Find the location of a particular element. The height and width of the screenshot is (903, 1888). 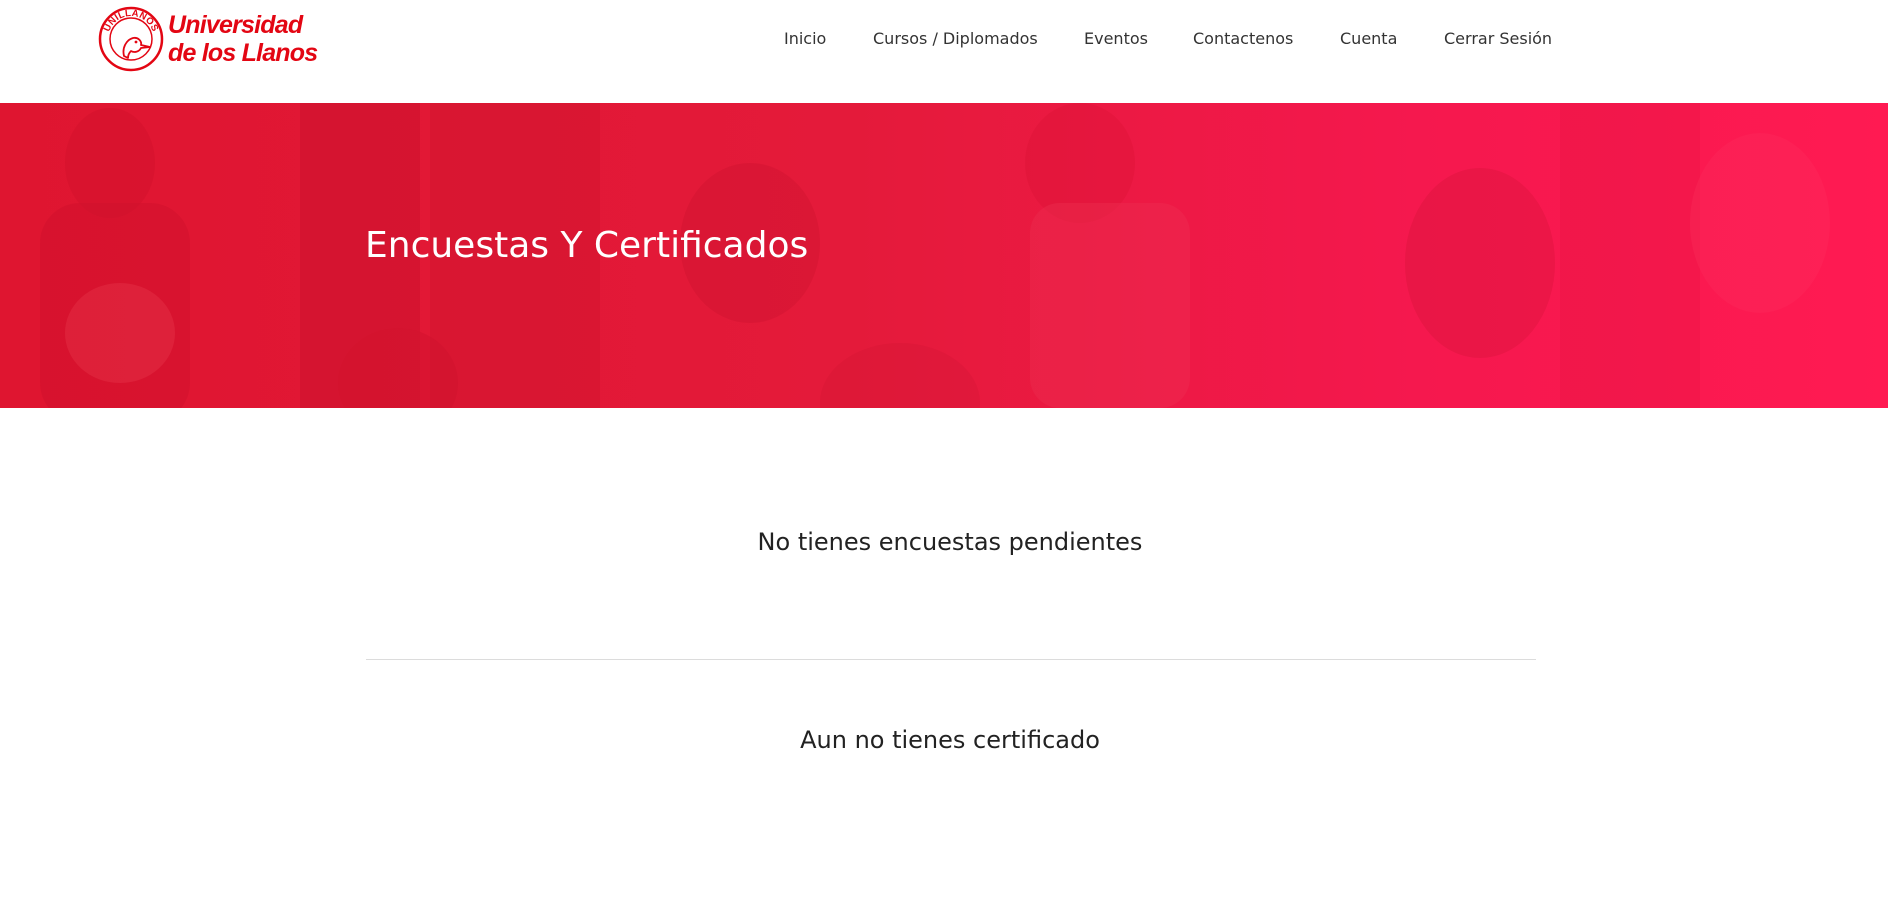

nav-item-eventos: Eventos is located at coordinates (1116, 39).